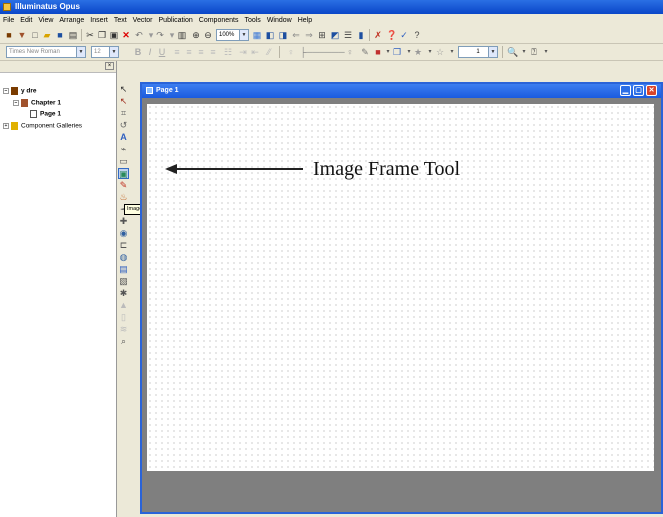  I want to click on frame-icon: ◩, so click(335, 35).